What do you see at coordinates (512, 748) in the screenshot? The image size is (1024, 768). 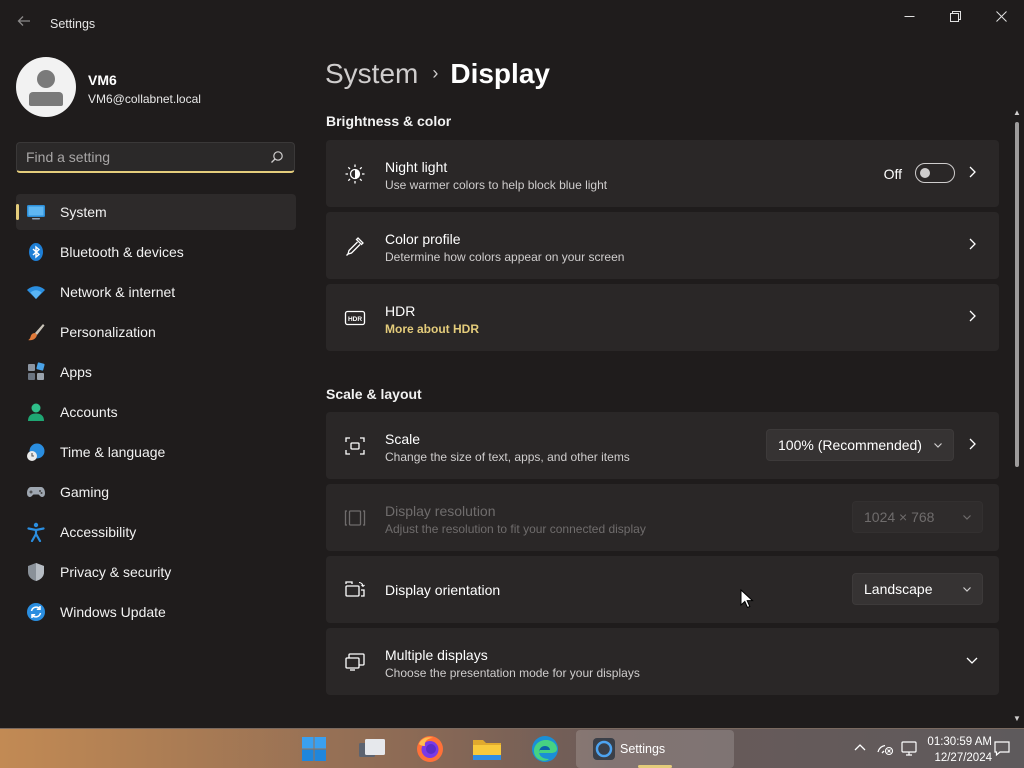 I see `taskbar: Settings 01:30:59 AM 12/27/2024` at bounding box center [512, 748].